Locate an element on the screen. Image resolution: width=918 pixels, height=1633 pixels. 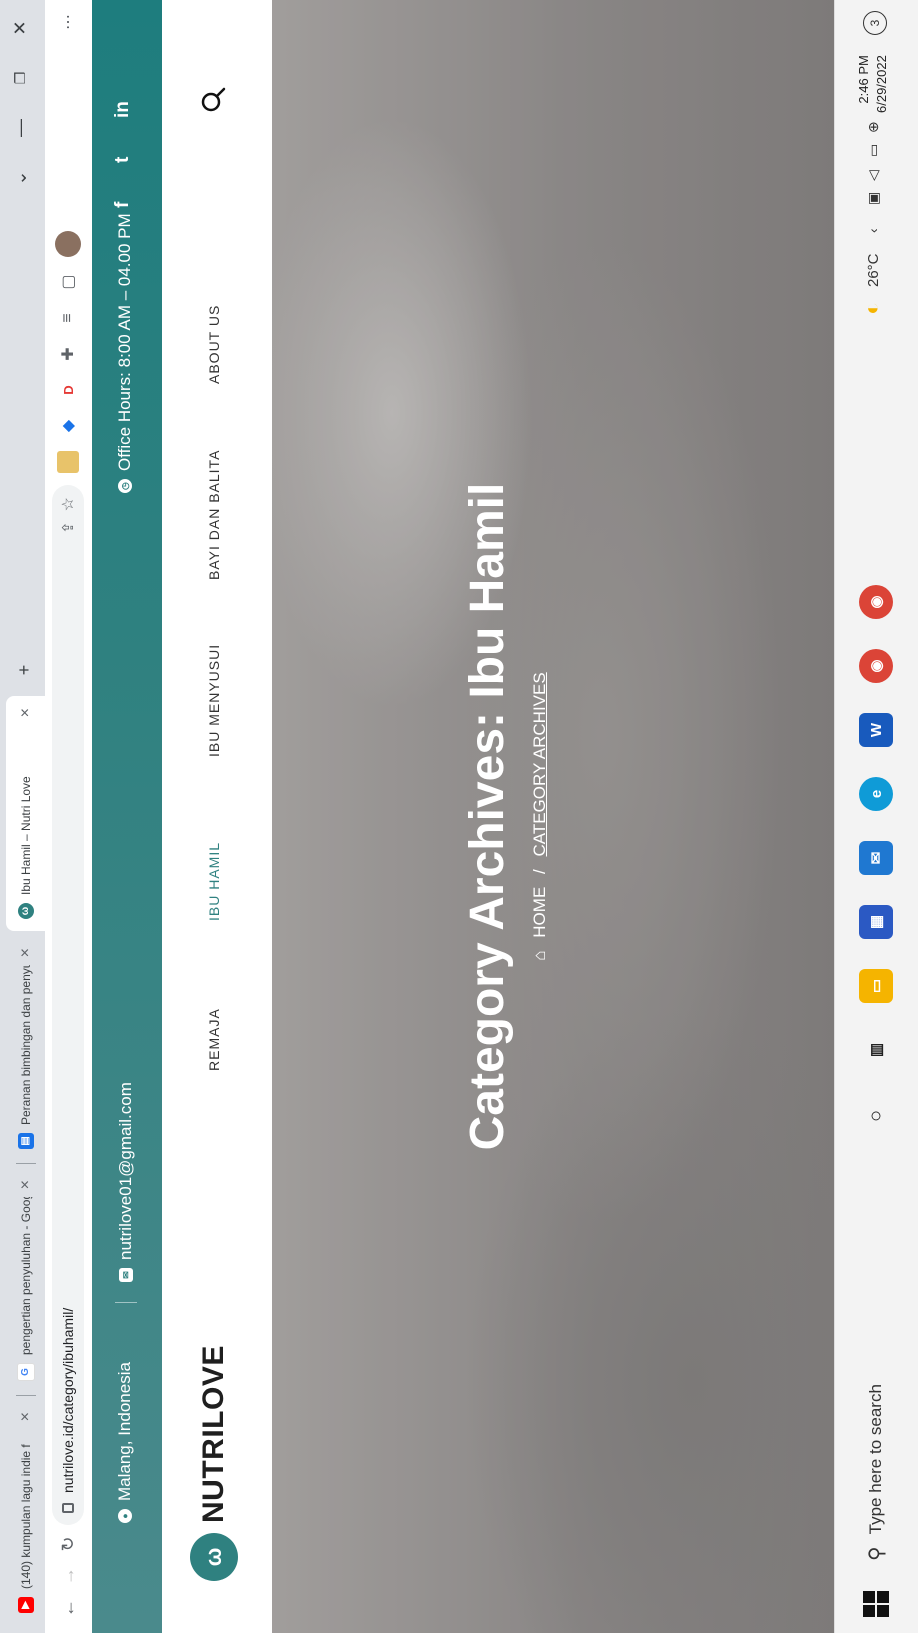
nav-bayi-dan-balita: BAYI DAN BALITA is located at coordinates (214, 515).